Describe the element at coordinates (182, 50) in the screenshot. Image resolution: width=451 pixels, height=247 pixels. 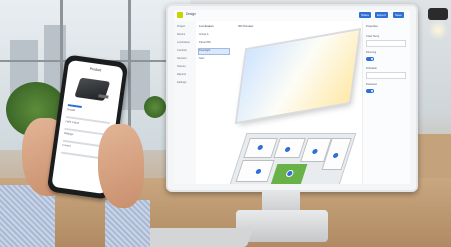
I see `sidebar-item-controls: Controls` at that location.